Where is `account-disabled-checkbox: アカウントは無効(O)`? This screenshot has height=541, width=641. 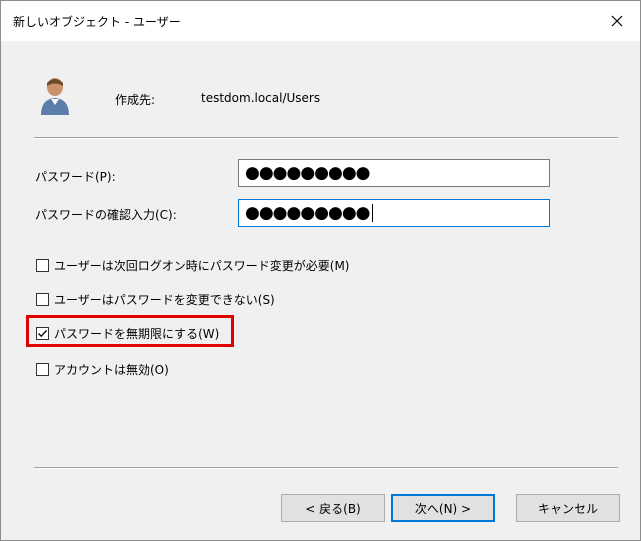
account-disabled-checkbox: アカウントは無効(O) is located at coordinates (102, 369).